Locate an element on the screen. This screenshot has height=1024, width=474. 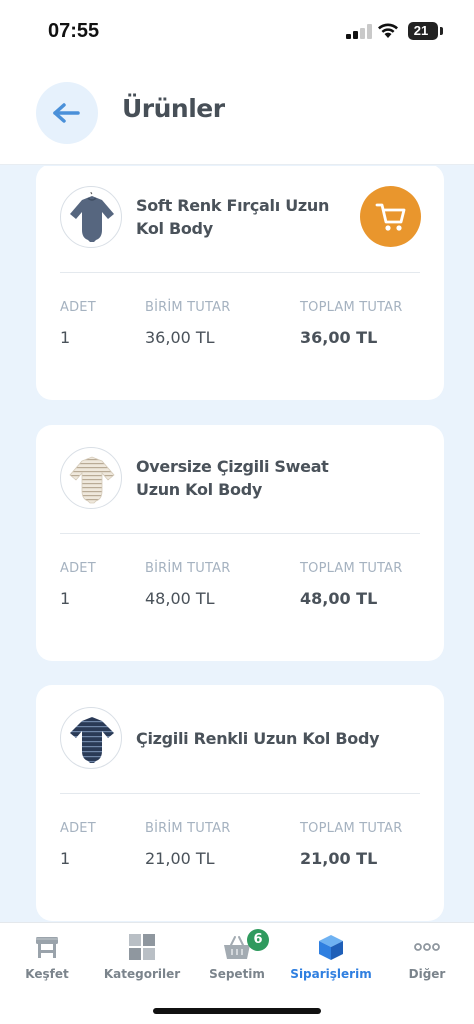
tab-siparislerim: Siparişlerim is located at coordinates (331, 958).